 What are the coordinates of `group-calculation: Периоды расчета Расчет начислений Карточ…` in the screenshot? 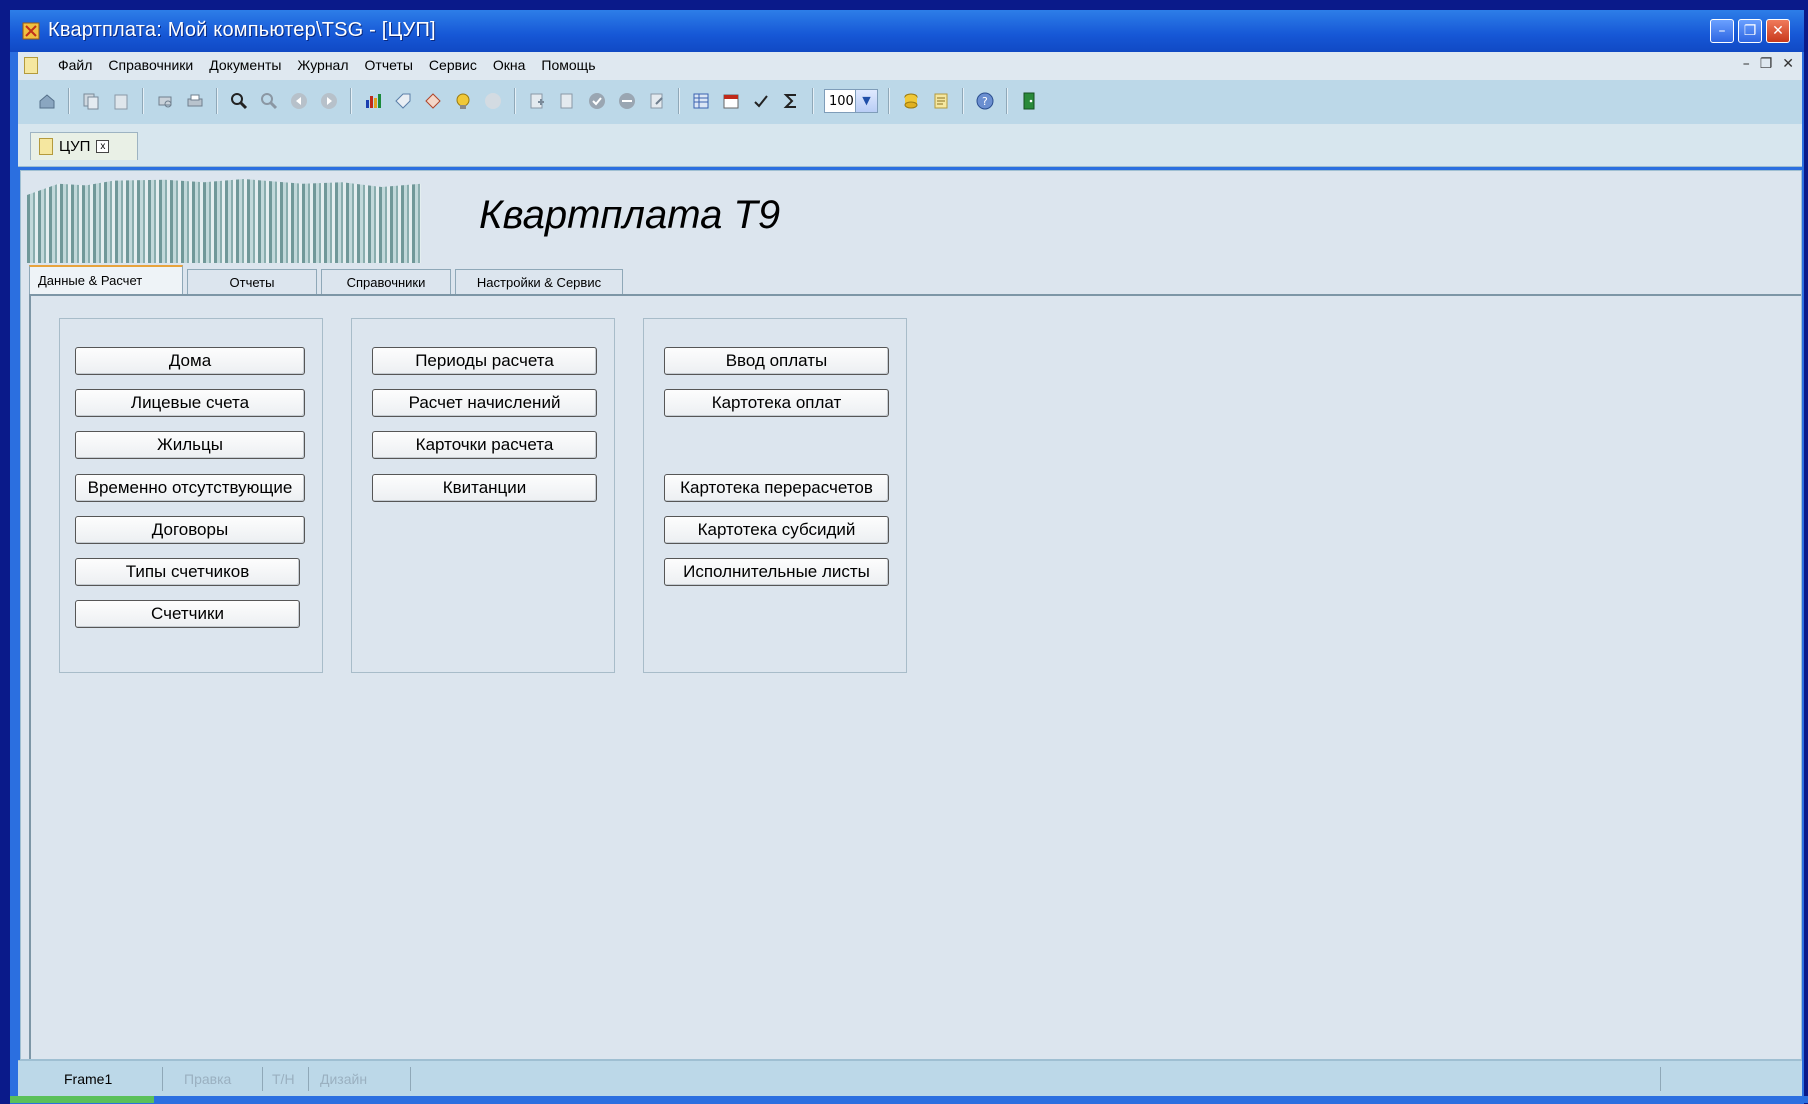 It's located at (483, 495).